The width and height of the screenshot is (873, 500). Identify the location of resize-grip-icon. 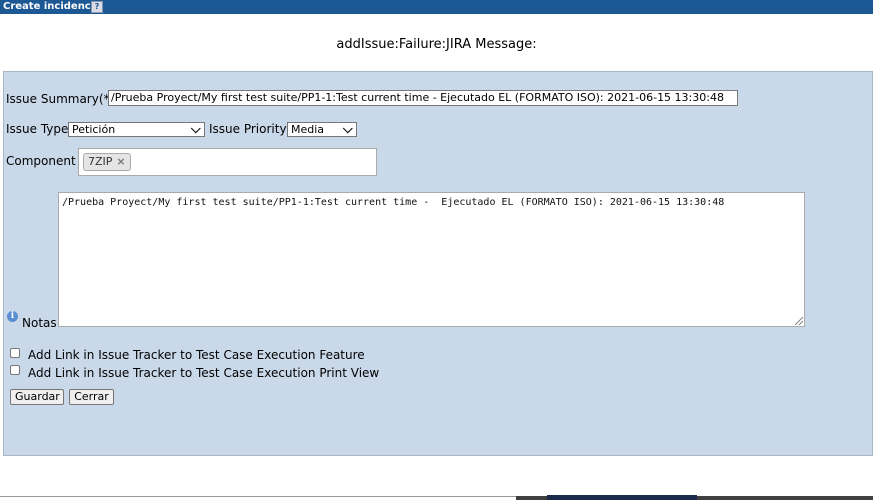
(799, 321).